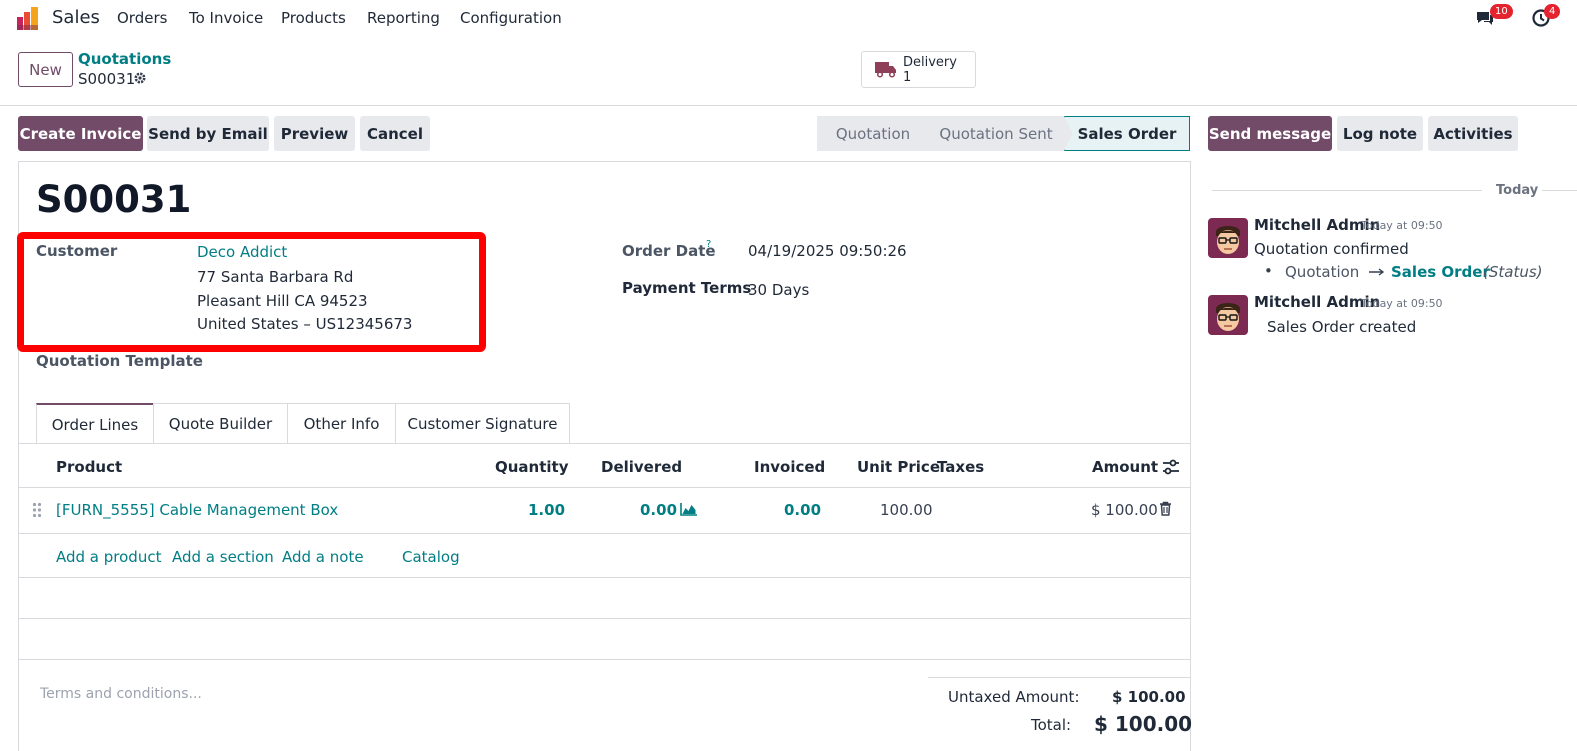  I want to click on truck-icon, so click(885, 70).